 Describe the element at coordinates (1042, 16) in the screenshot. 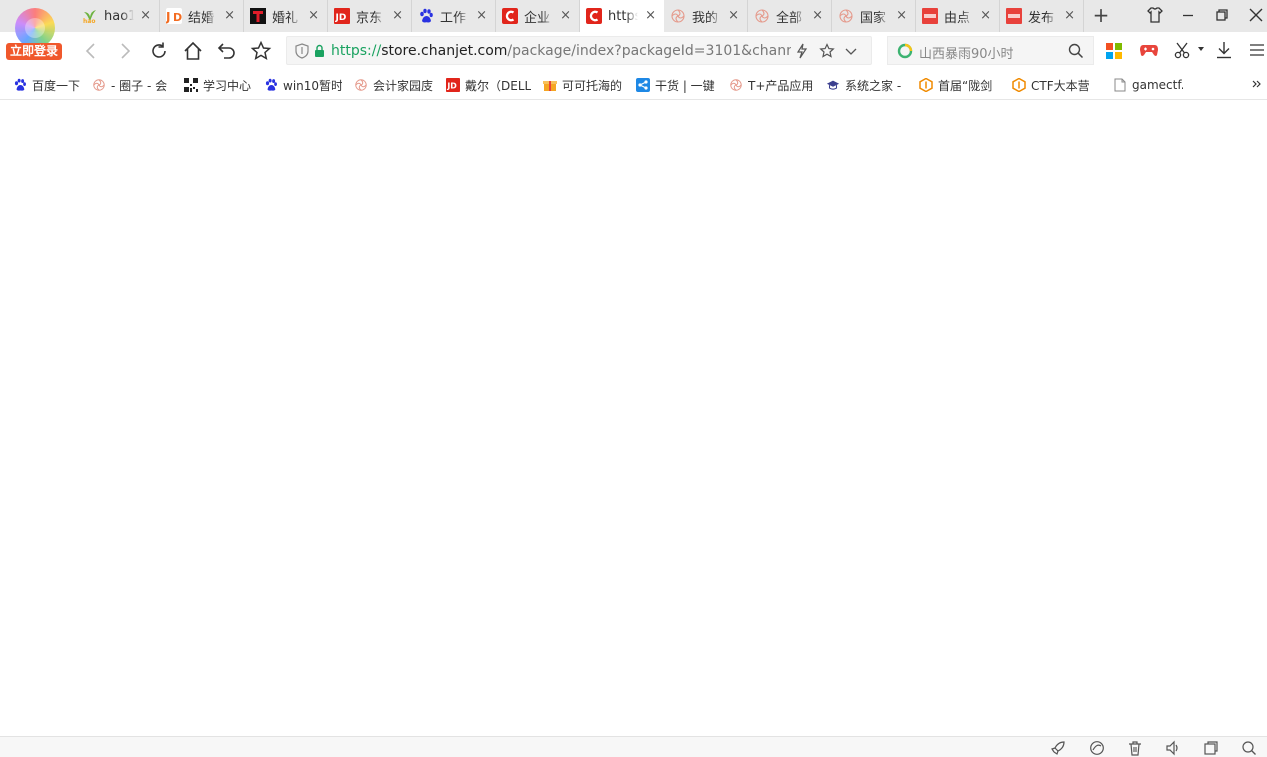

I see `tab-12: 发布 ×` at that location.